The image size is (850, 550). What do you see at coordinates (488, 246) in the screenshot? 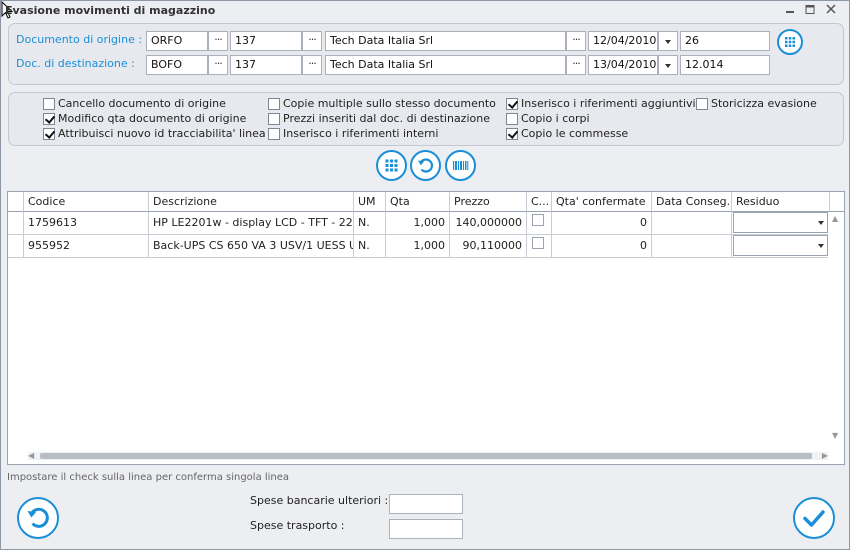
I see `cell-prezzo: 90,110000` at bounding box center [488, 246].